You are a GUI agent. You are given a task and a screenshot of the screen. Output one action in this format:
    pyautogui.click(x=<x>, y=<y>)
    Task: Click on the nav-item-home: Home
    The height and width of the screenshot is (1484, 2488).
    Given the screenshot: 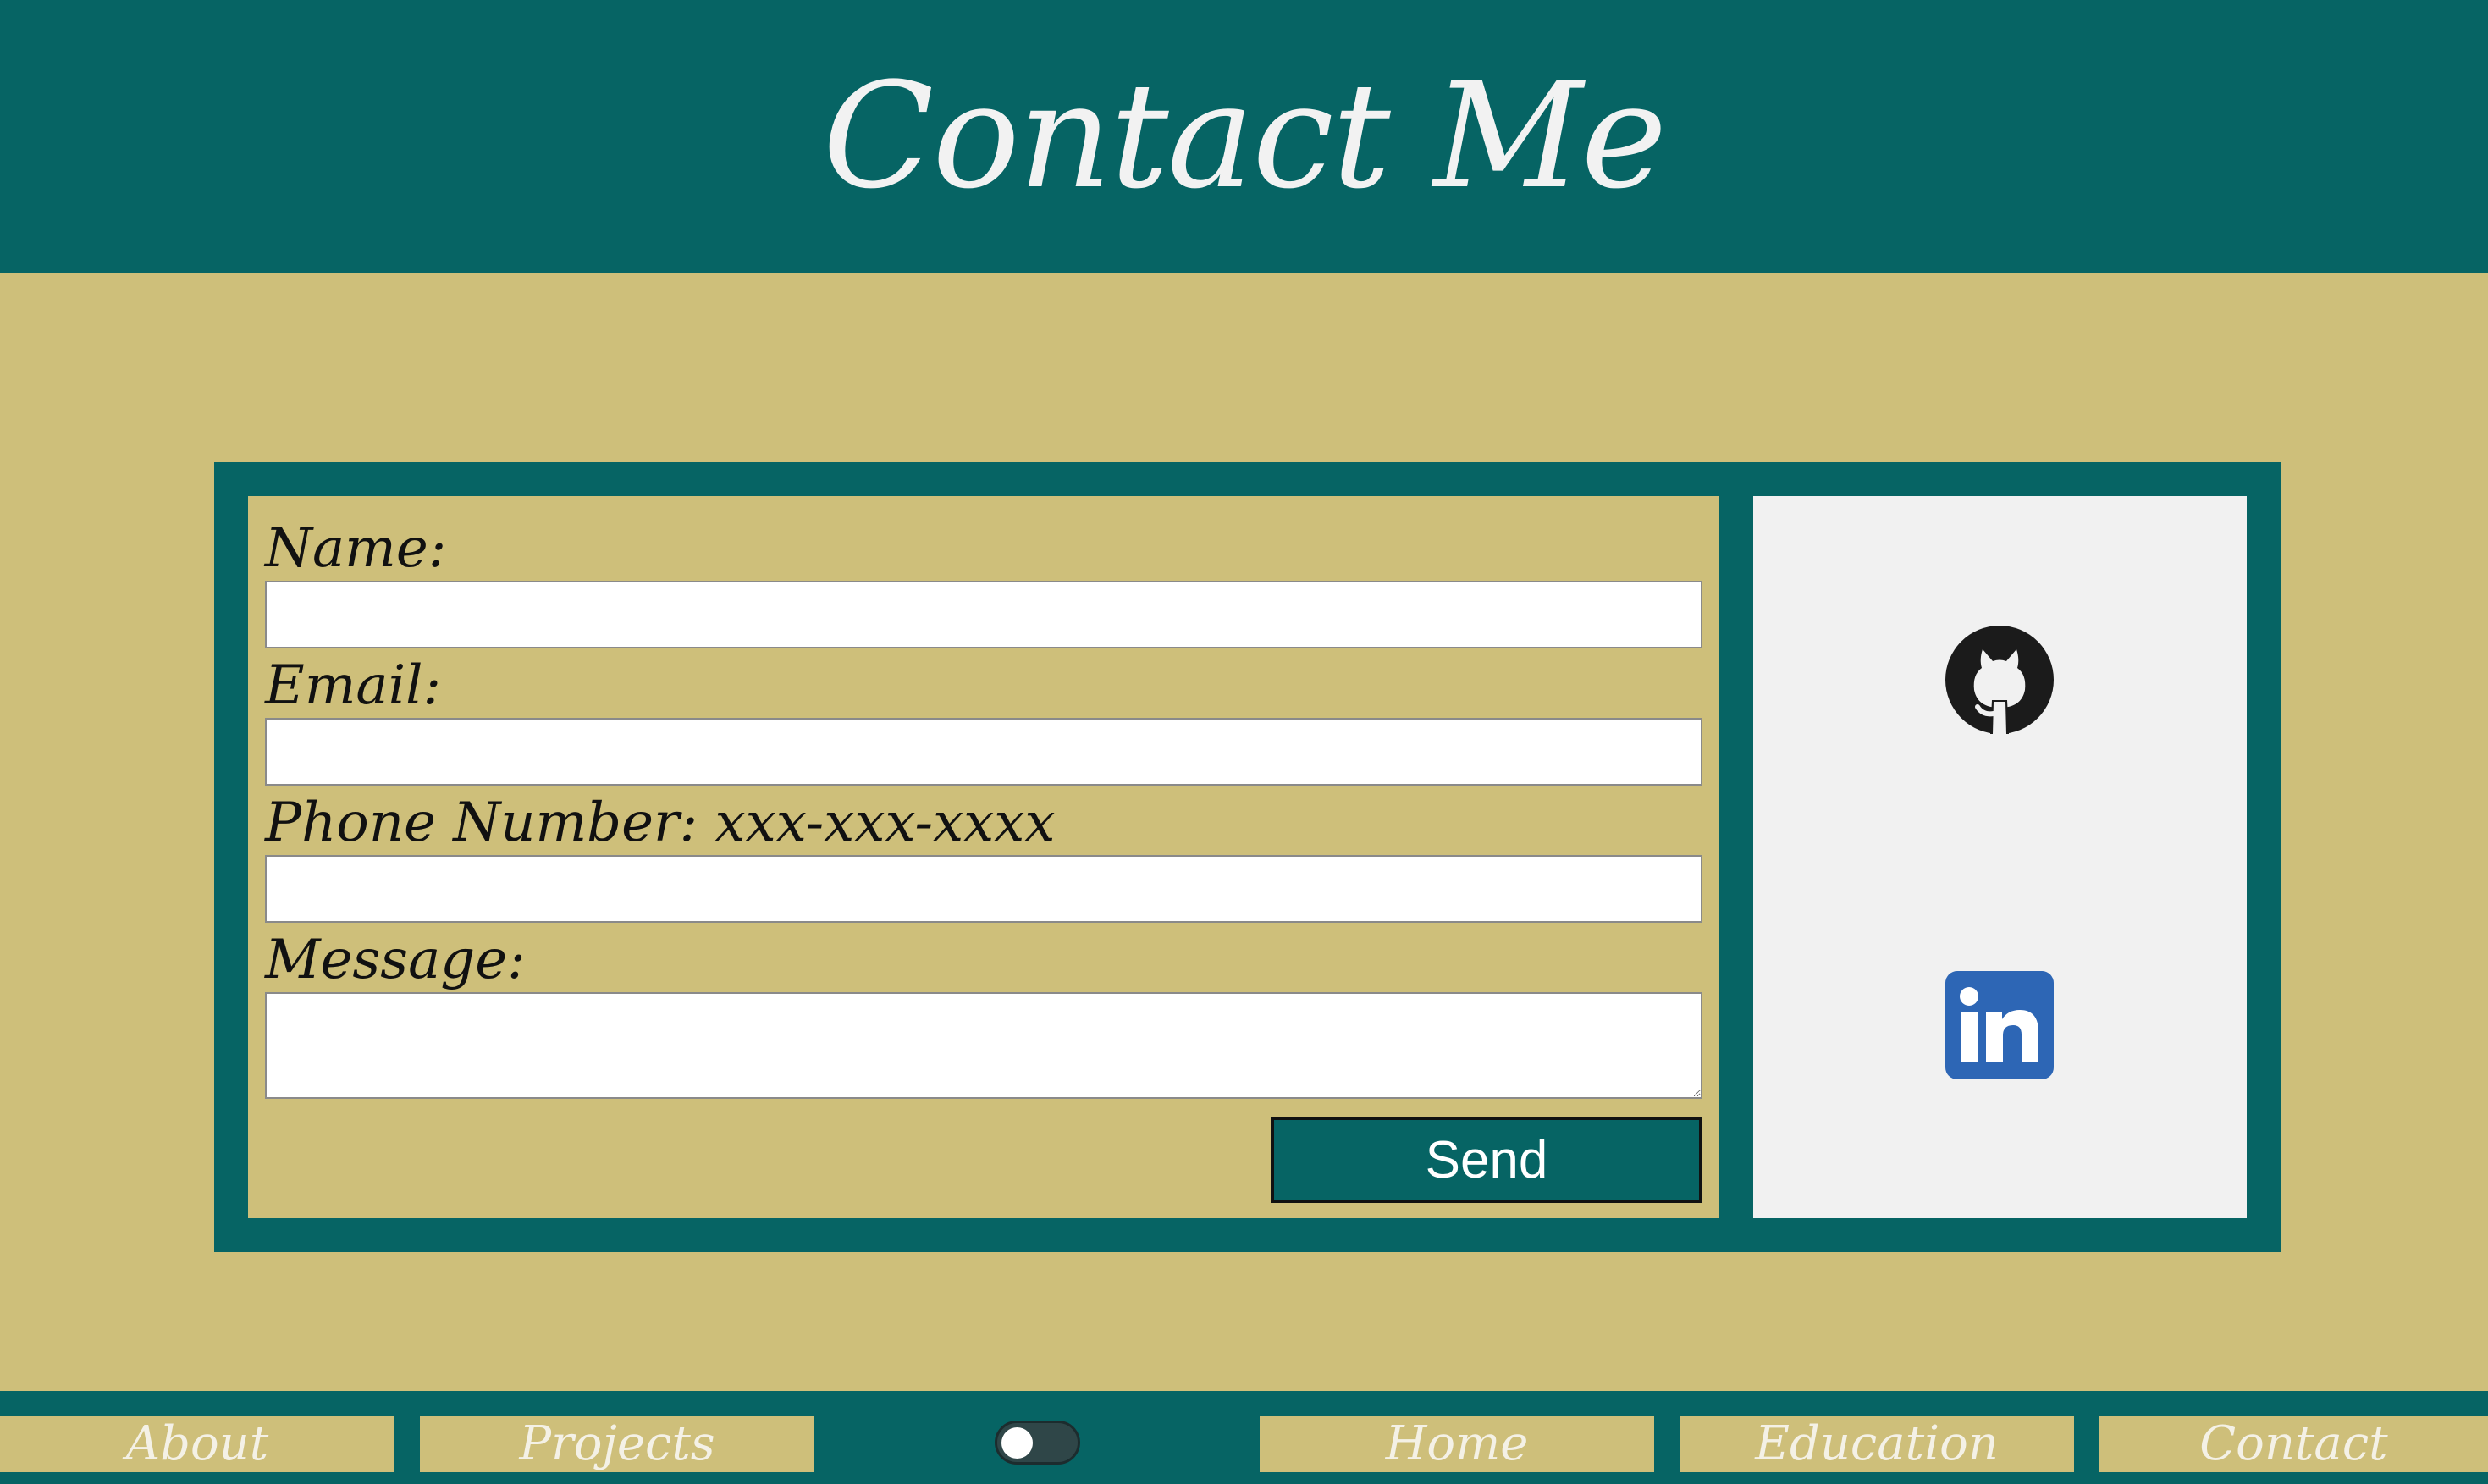 What is the action you would take?
    pyautogui.click(x=1457, y=1444)
    